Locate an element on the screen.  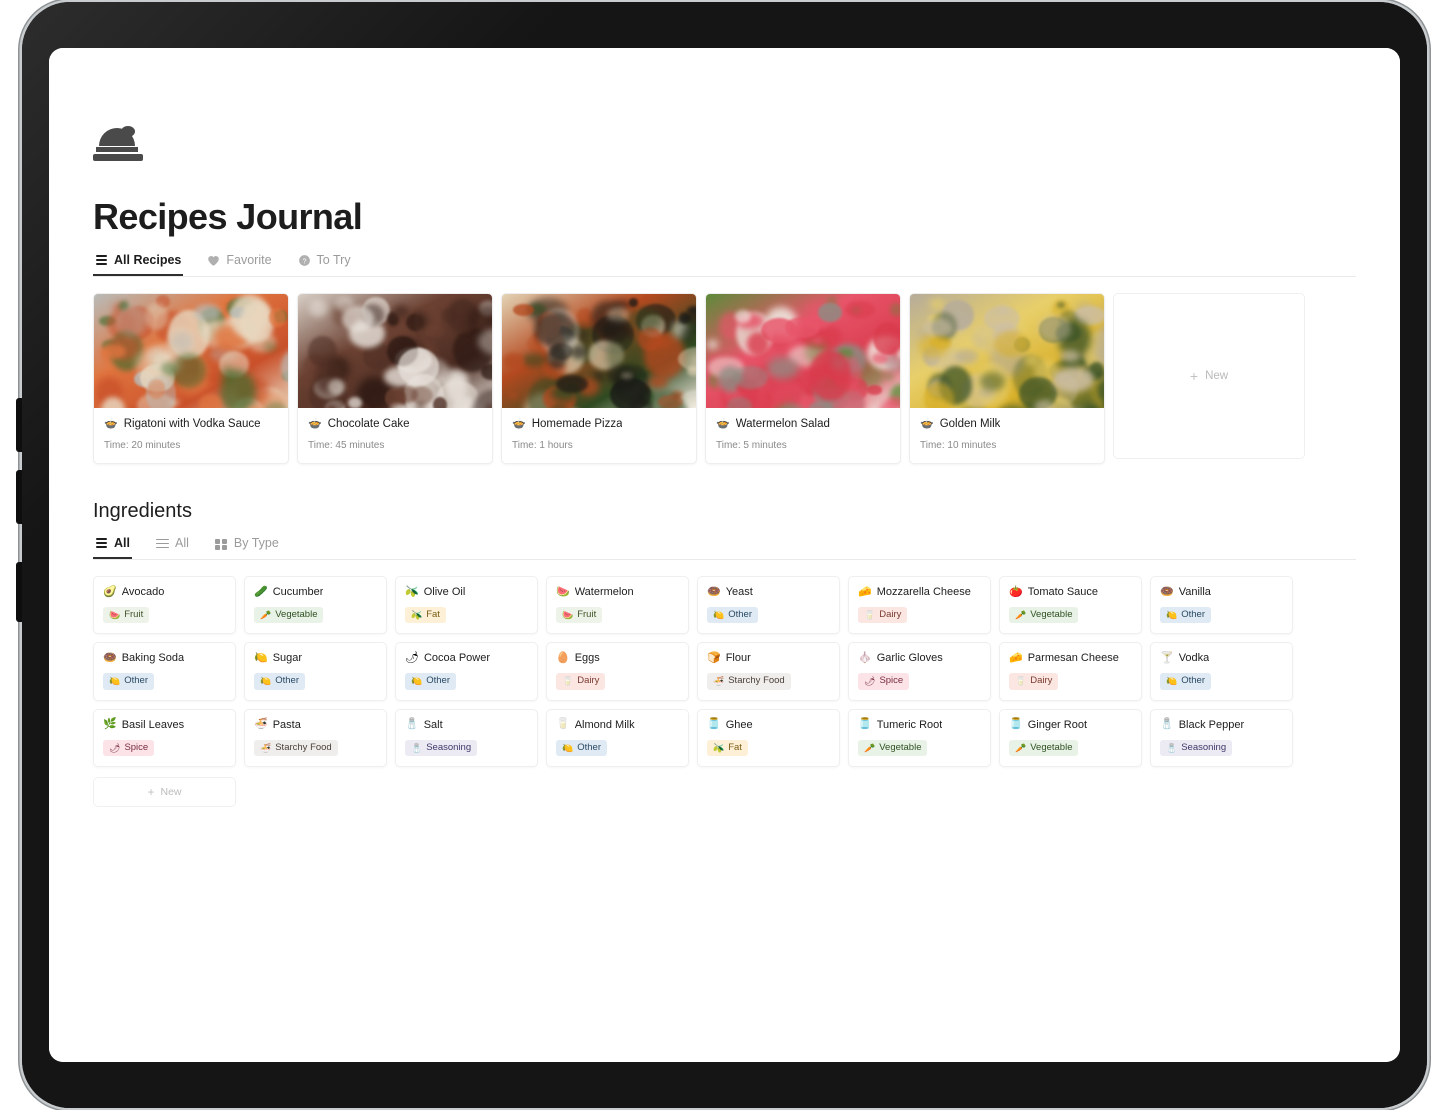
ingredient-card: 🥛 Almond Milk 🍋 Other is located at coordinates (617, 738).